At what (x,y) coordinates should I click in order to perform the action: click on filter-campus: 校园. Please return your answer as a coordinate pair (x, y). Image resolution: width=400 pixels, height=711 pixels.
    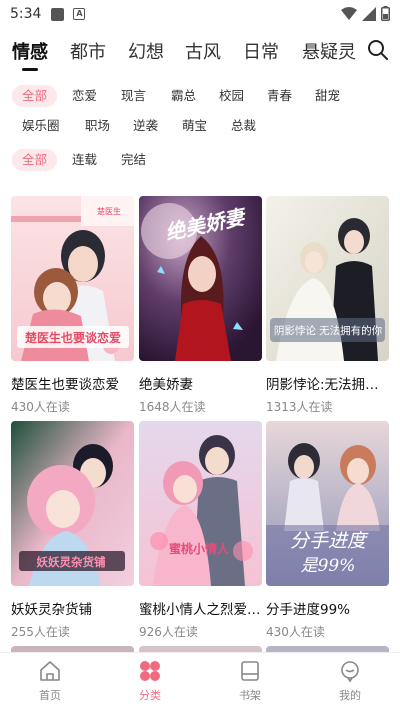
    Looking at the image, I should click on (231, 96).